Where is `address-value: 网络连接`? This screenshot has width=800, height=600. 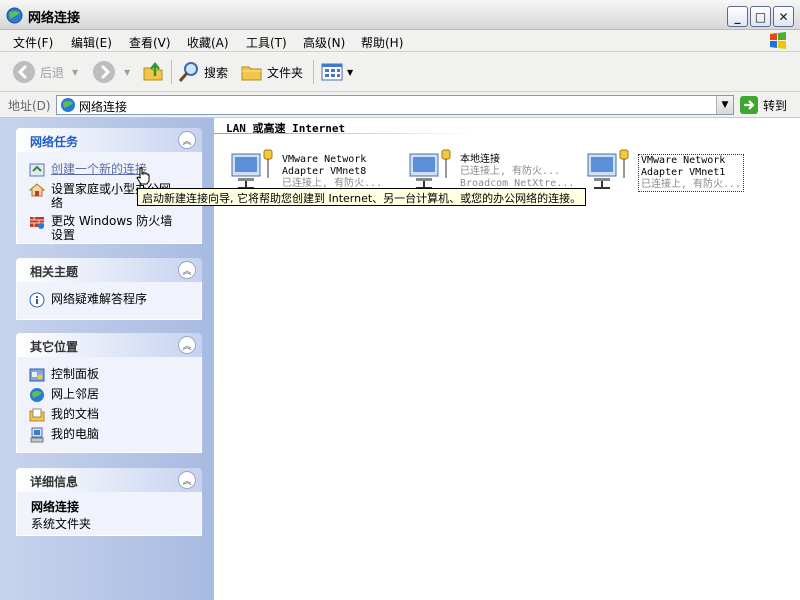
address-value: 网络连接 is located at coordinates (103, 107).